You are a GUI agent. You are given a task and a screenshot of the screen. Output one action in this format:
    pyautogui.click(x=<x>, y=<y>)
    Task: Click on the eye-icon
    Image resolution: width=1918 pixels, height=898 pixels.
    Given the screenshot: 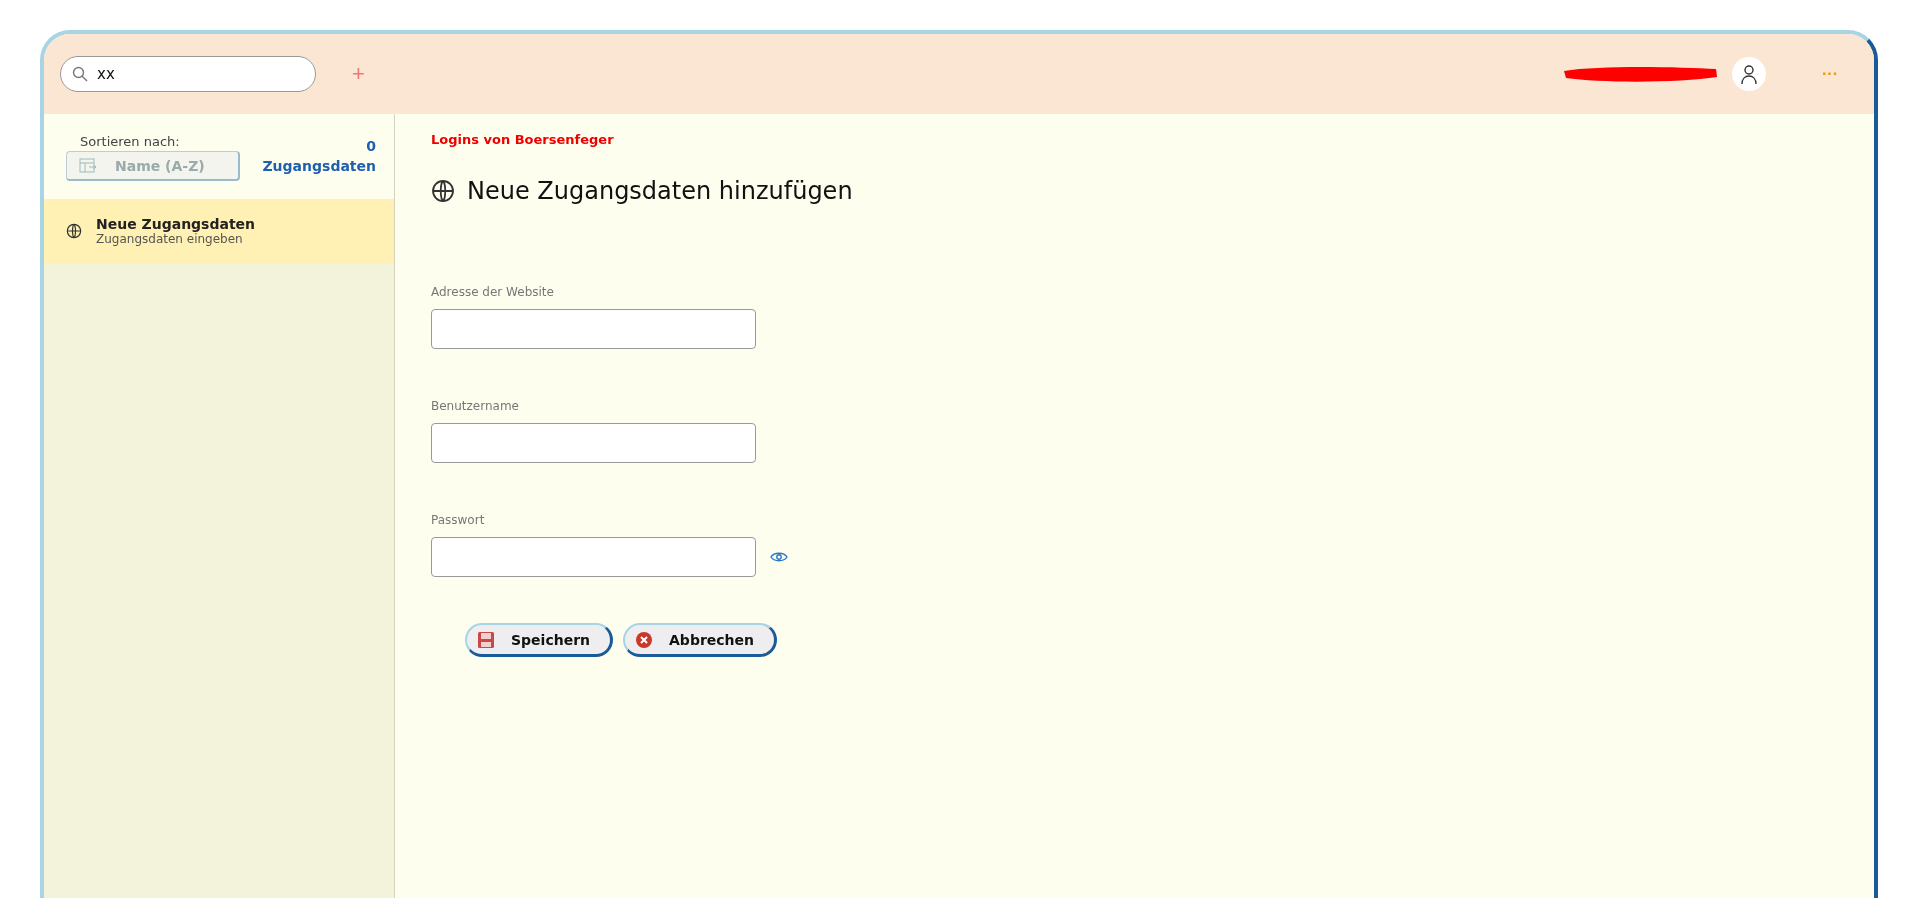 What is the action you would take?
    pyautogui.click(x=779, y=557)
    